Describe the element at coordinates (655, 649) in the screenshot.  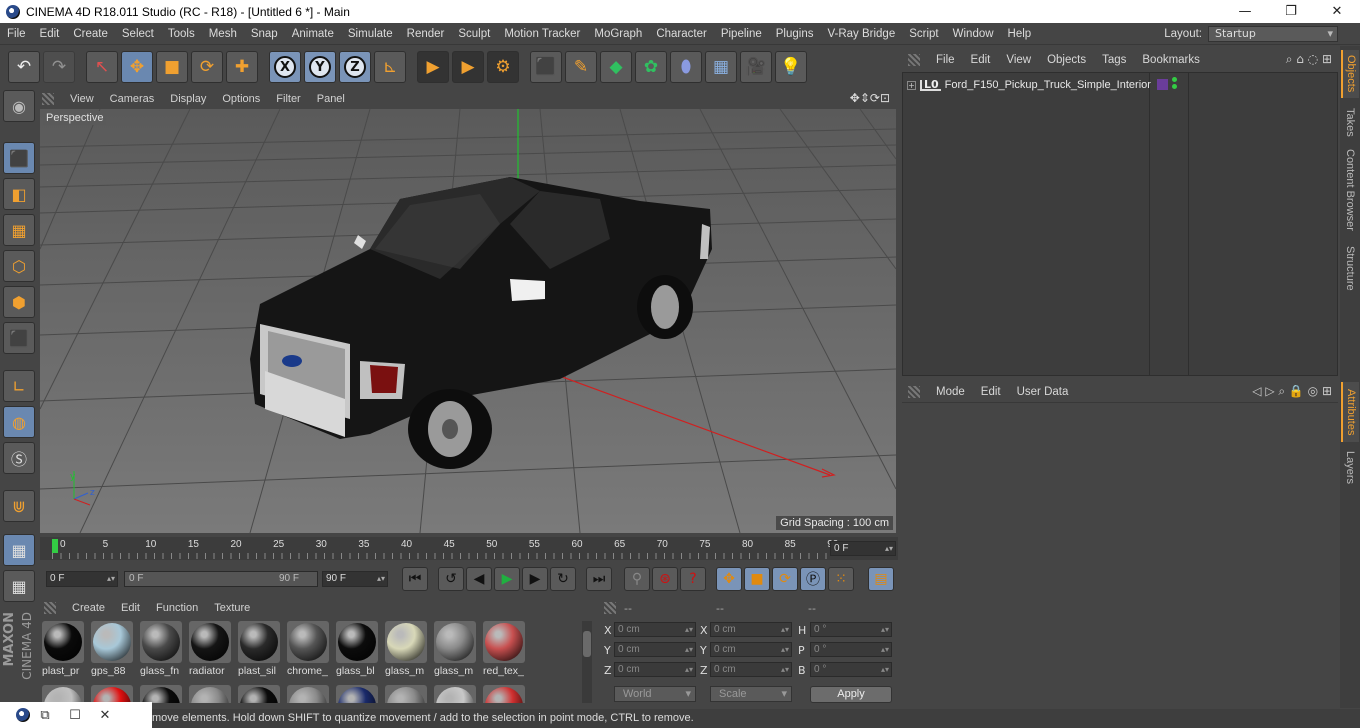
I see `position-y-field: 0 cm ▴▾` at that location.